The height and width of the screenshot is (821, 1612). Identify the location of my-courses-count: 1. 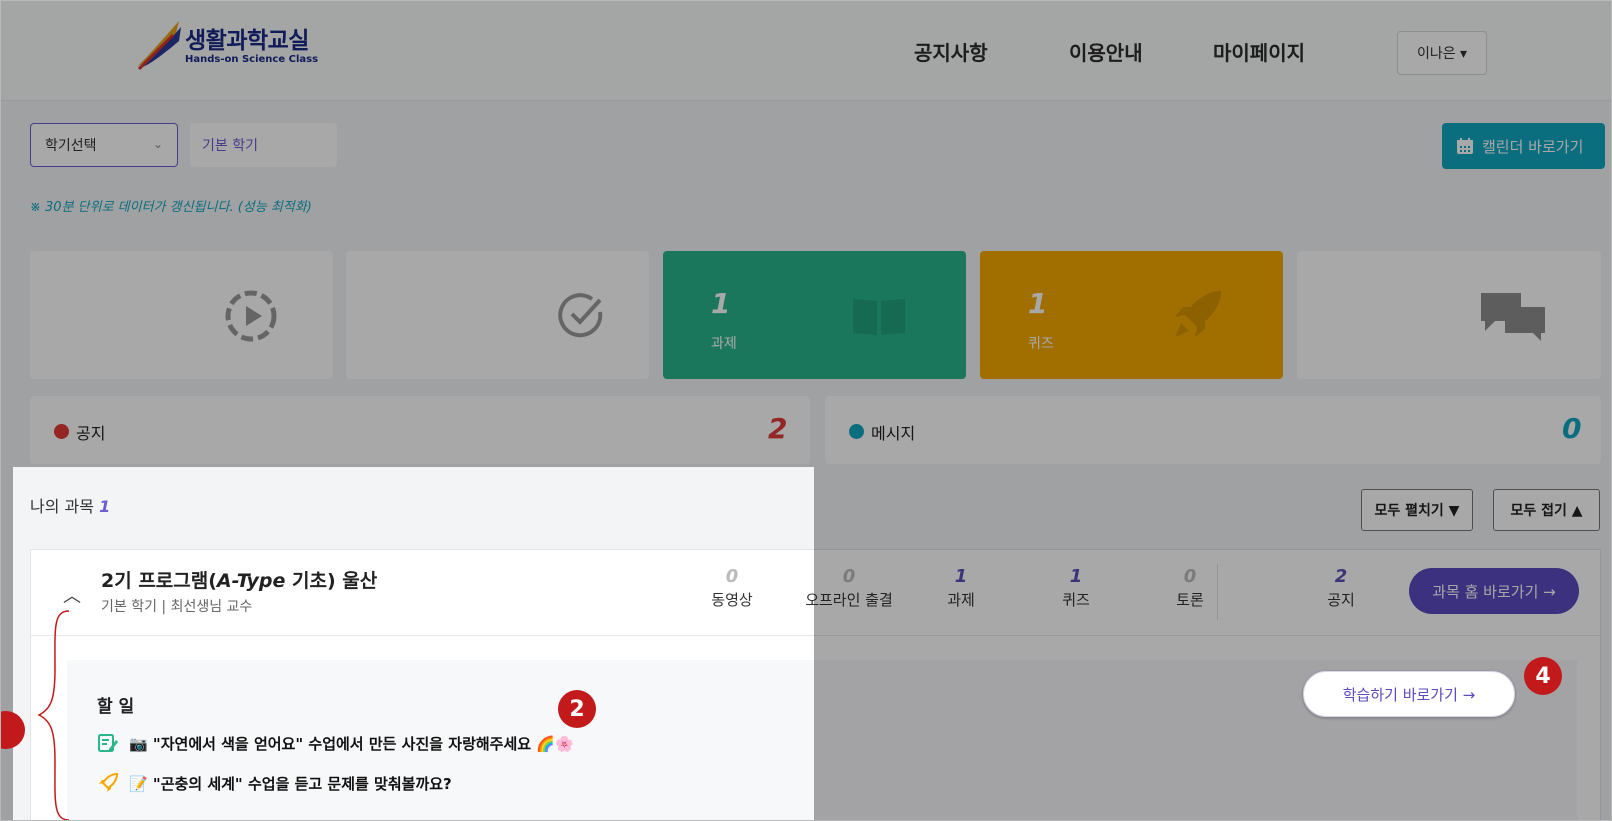
(105, 506).